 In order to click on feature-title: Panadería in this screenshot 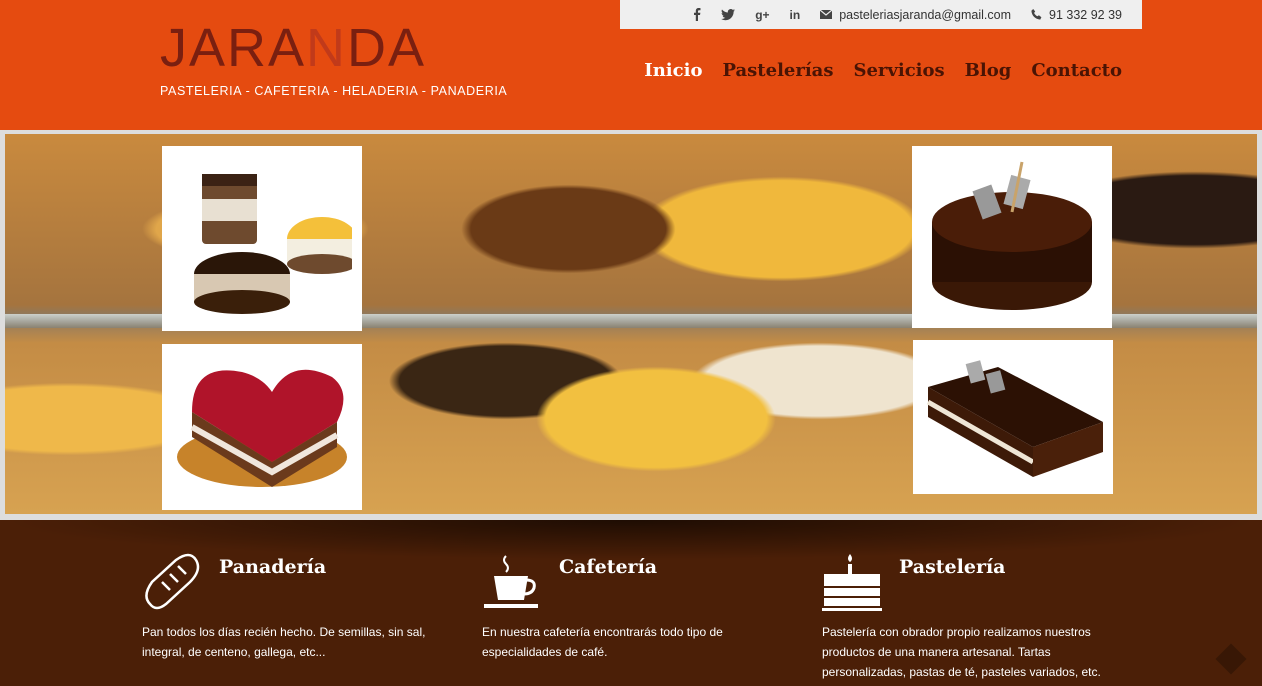, I will do `click(273, 567)`.